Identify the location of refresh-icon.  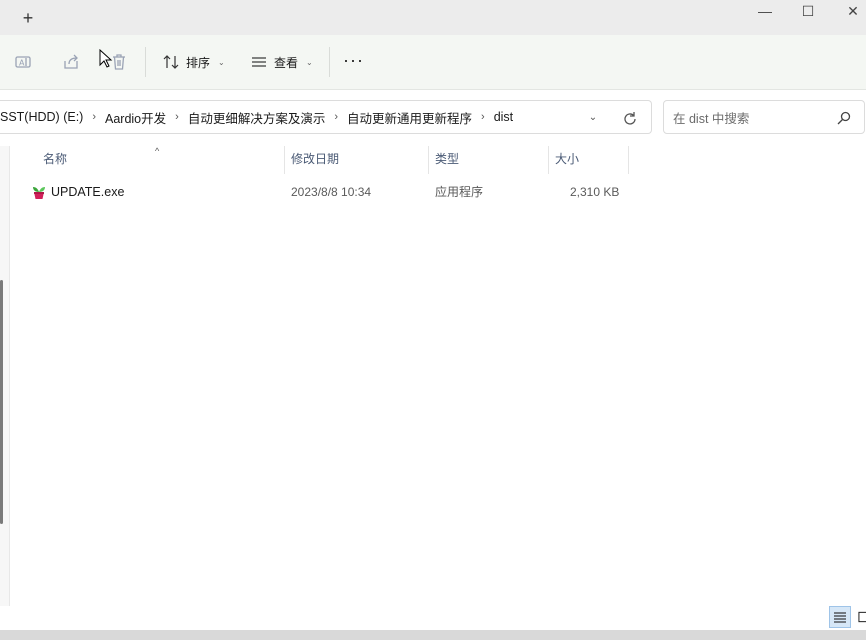
(630, 119).